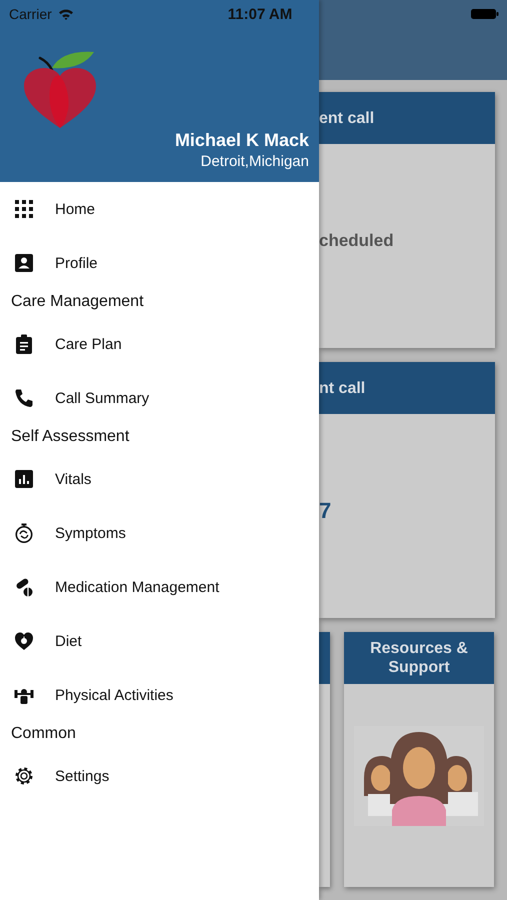 The height and width of the screenshot is (900, 507). I want to click on user-name: Michael K Mack, so click(241, 140).